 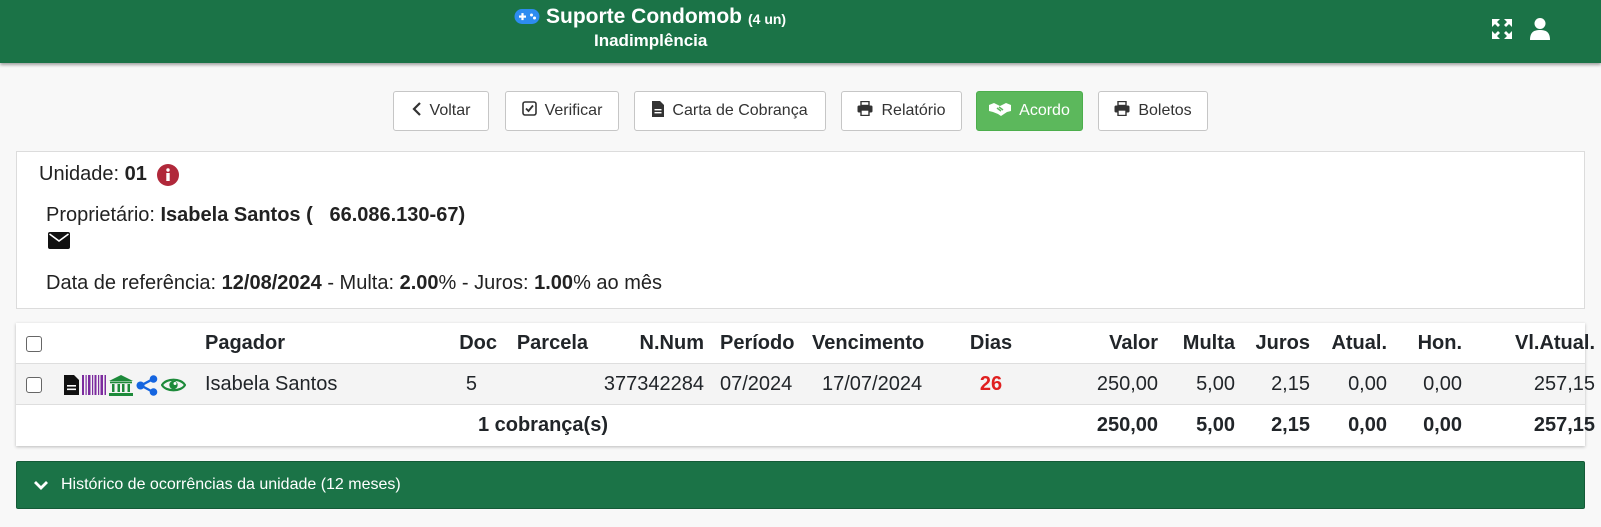 I want to click on period-value: 07/2024, so click(x=756, y=384).